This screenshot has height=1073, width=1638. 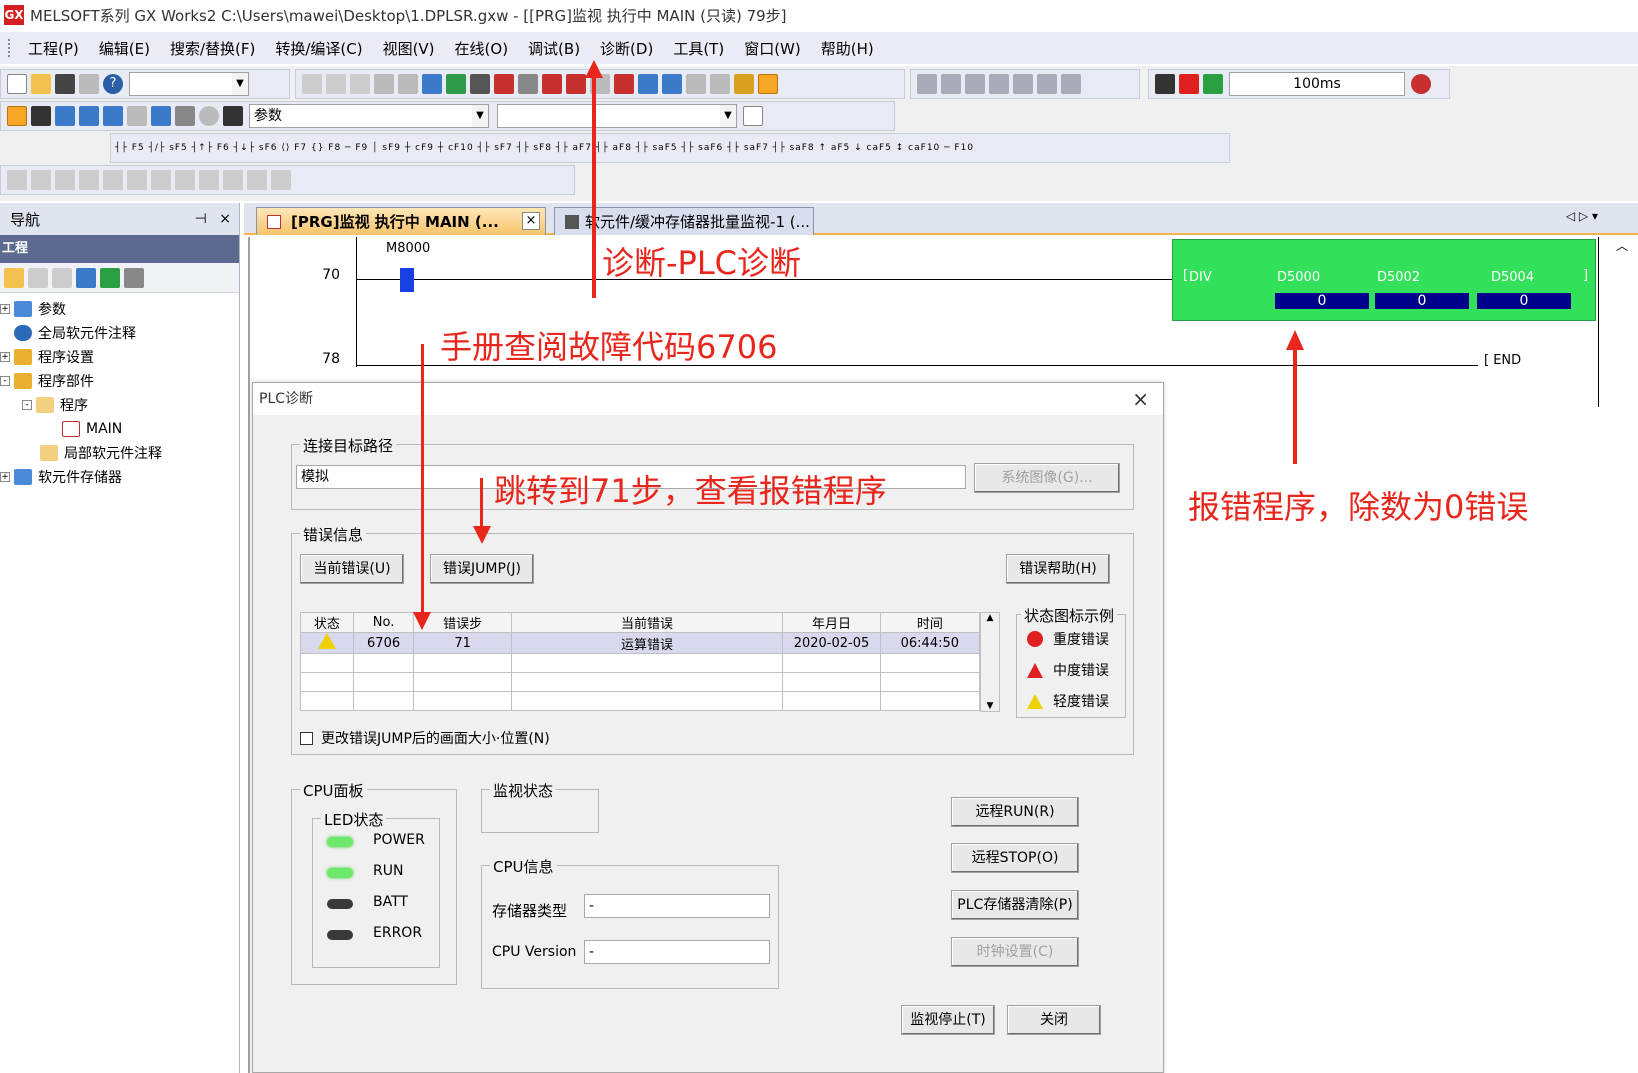 What do you see at coordinates (847, 48) in the screenshot?
I see `menu-help: 帮助(H)` at bounding box center [847, 48].